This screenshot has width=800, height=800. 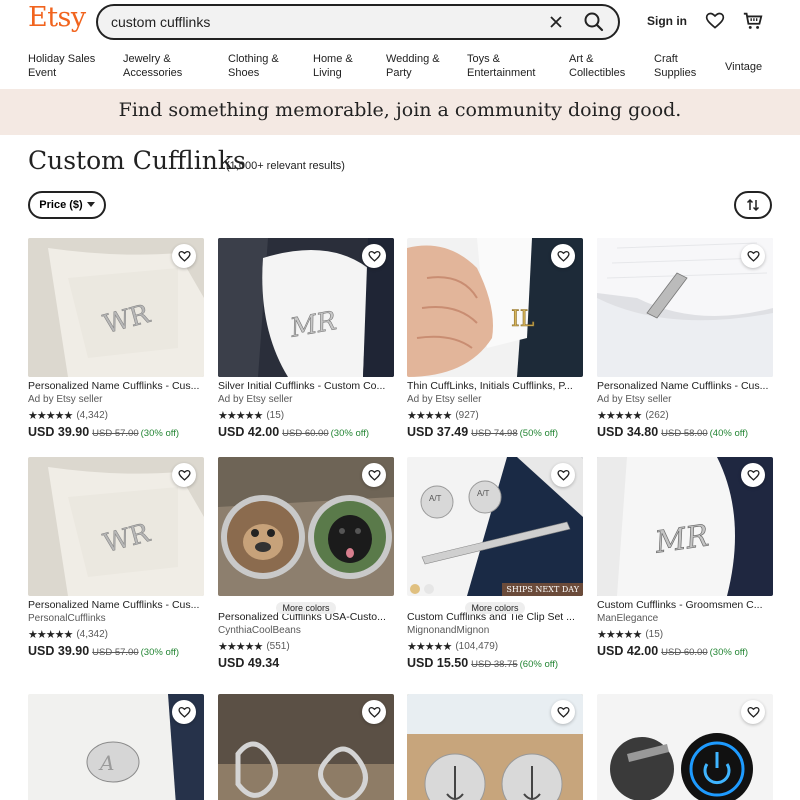 I want to click on signin-link: Sign in, so click(x=667, y=21).